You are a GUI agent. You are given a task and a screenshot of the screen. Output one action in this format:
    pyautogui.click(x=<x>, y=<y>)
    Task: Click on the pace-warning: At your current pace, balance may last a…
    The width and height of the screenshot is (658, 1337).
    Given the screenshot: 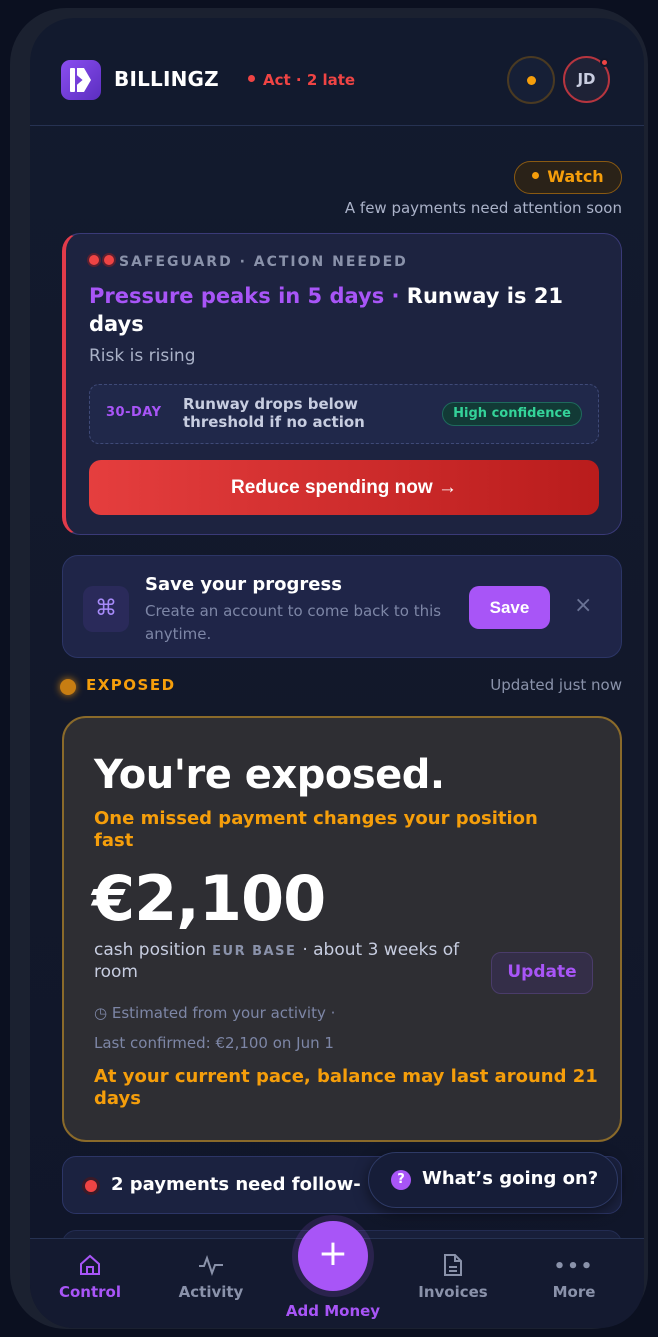 What is the action you would take?
    pyautogui.click(x=346, y=1087)
    